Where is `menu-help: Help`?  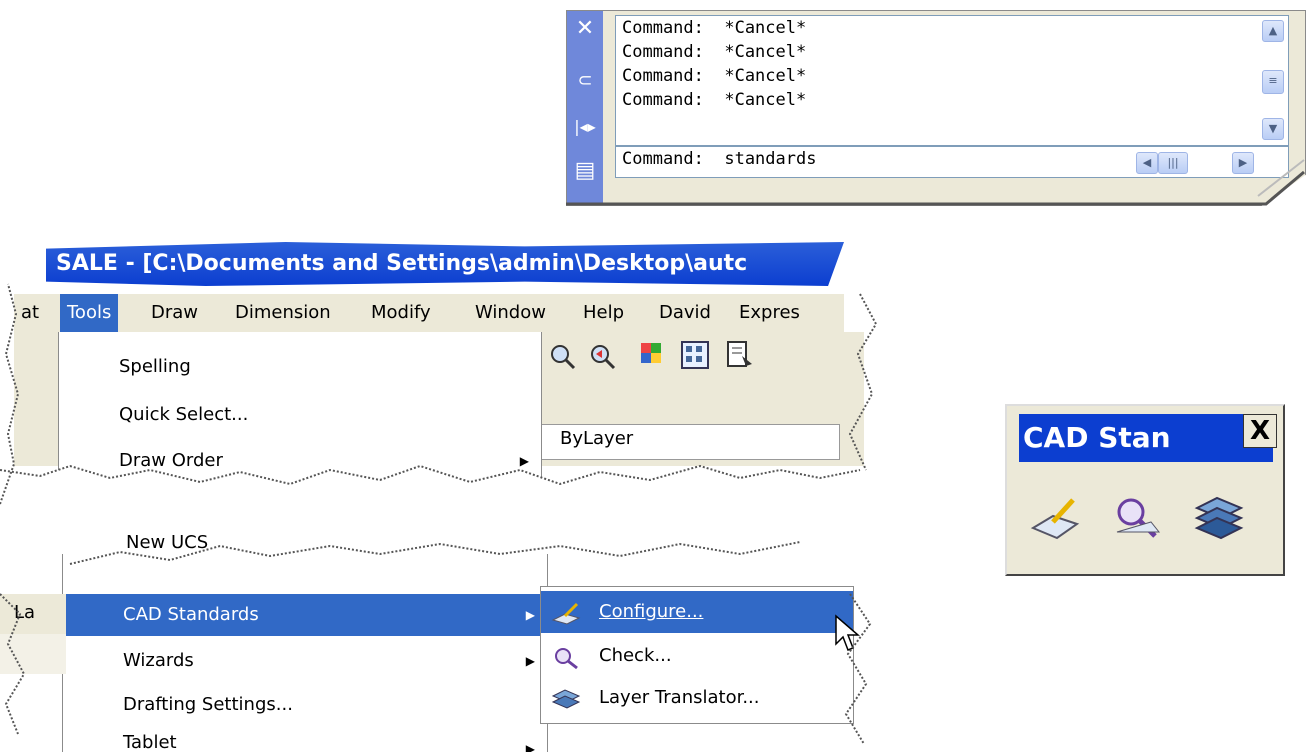 menu-help: Help is located at coordinates (603, 313).